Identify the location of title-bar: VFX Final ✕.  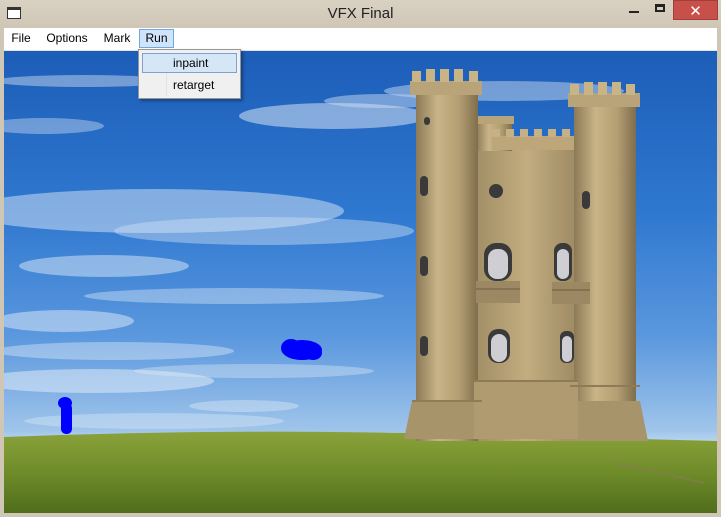
(360, 14).